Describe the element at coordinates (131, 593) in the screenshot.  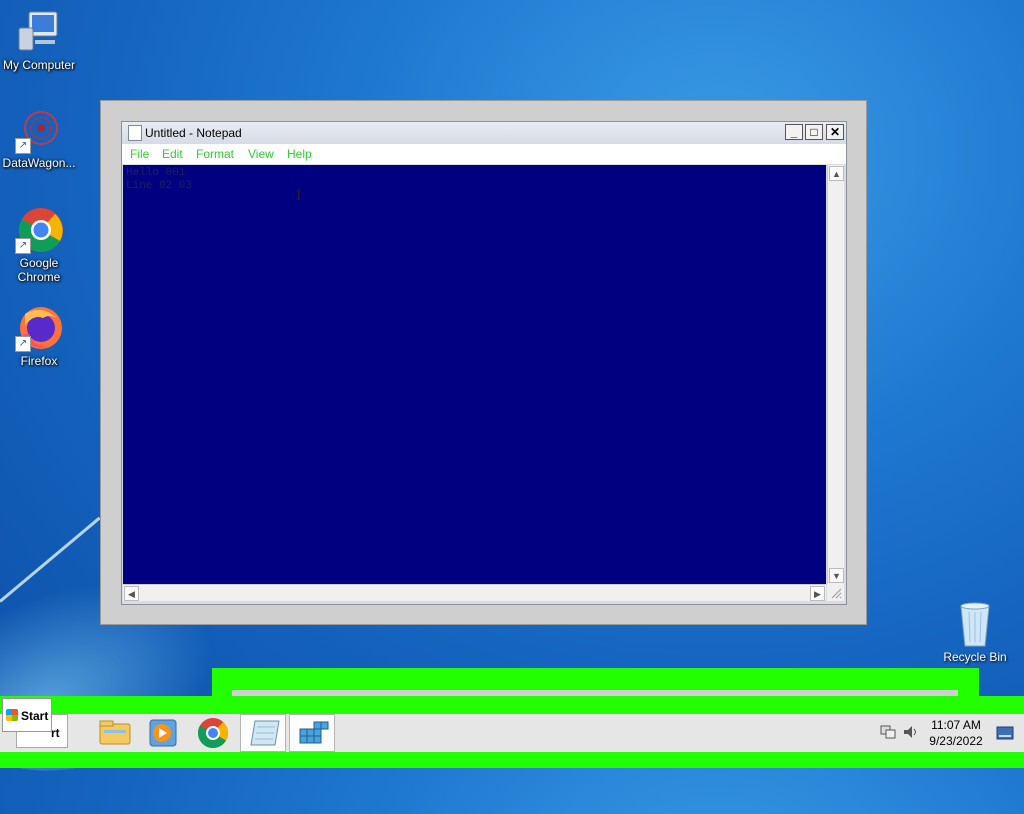
I see `scroll-left-icon: ◀` at that location.